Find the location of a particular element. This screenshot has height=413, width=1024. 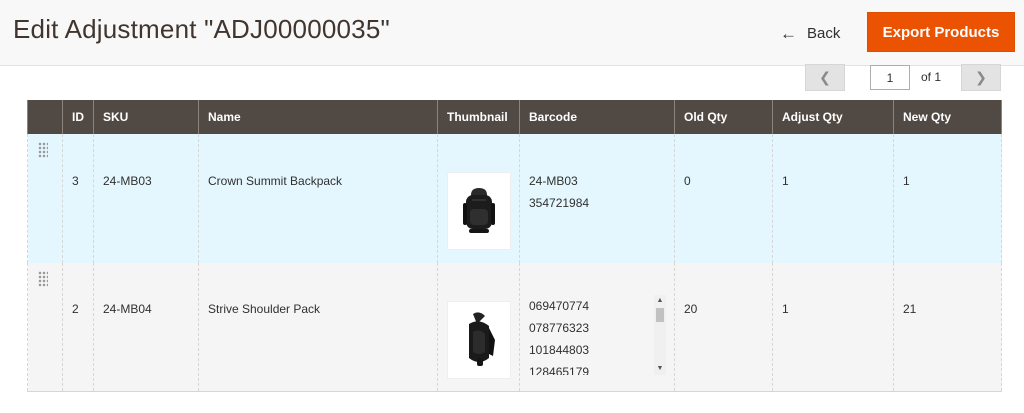

name-cell: Crown Summit Backpack is located at coordinates (318, 198).